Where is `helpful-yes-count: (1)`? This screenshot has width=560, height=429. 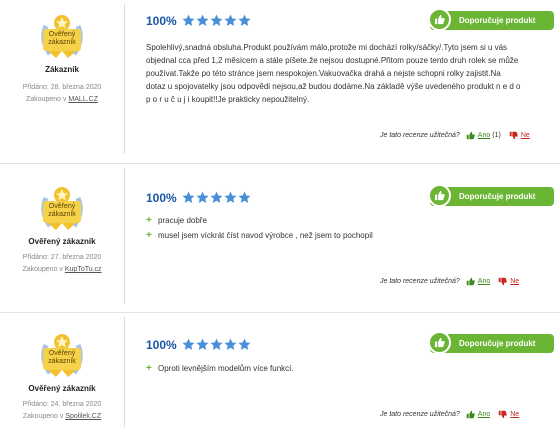
helpful-yes-count: (1) is located at coordinates (496, 135).